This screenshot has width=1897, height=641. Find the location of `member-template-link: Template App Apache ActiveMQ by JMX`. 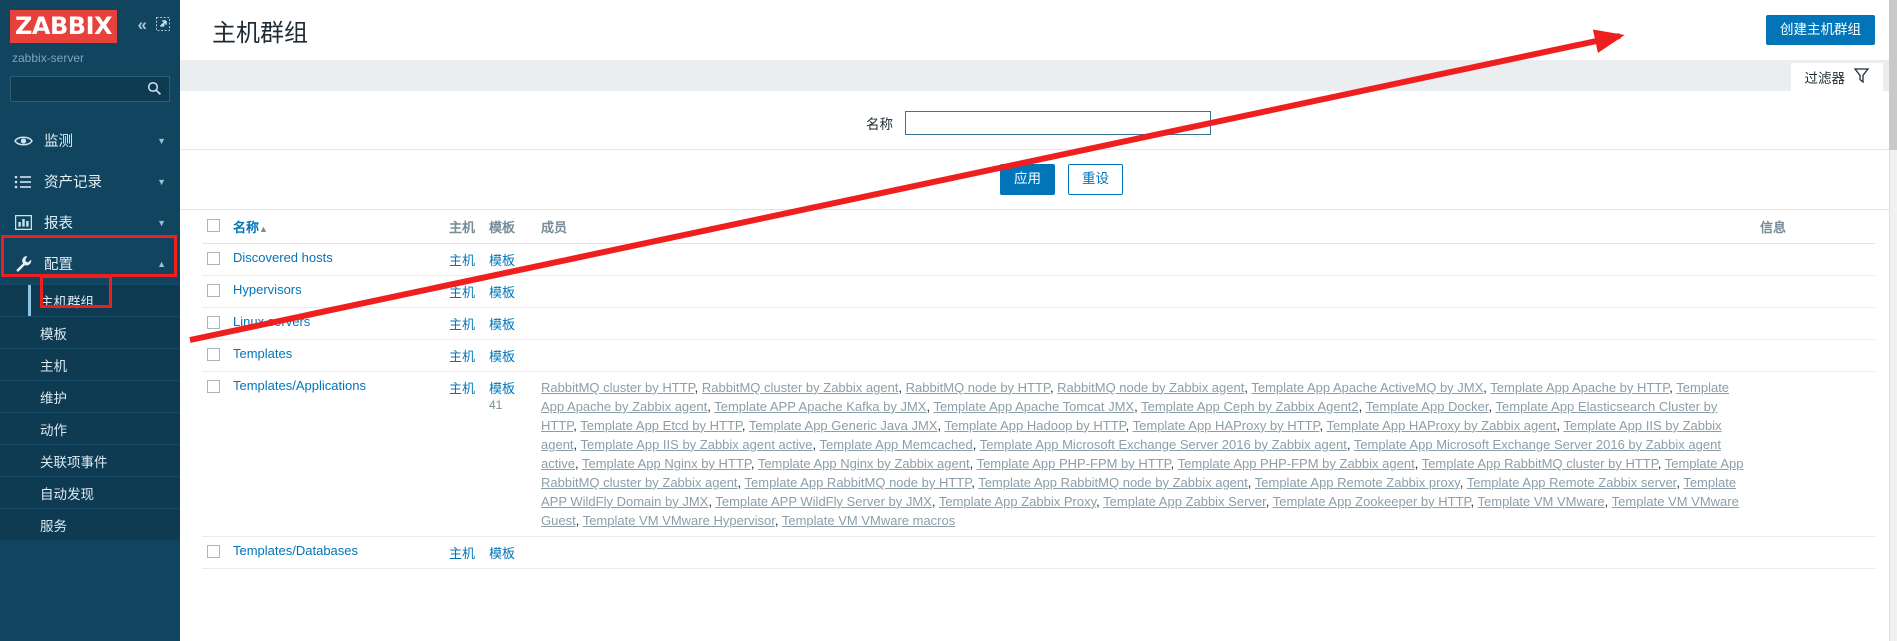

member-template-link: Template App Apache ActiveMQ by JMX is located at coordinates (1367, 387).